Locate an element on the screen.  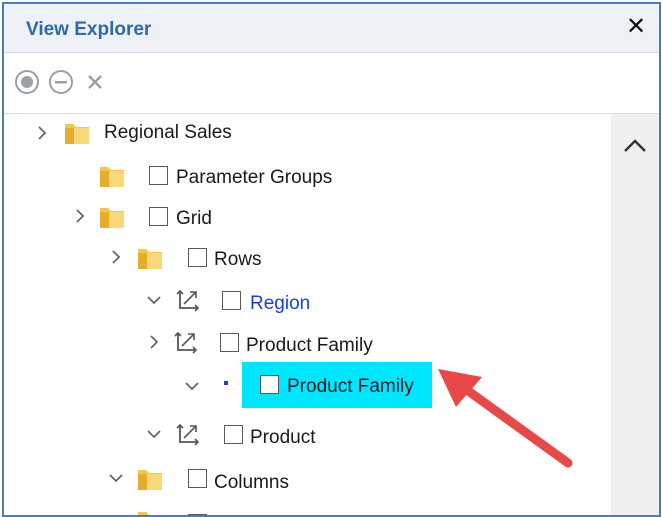
record-icon is located at coordinates (27, 82).